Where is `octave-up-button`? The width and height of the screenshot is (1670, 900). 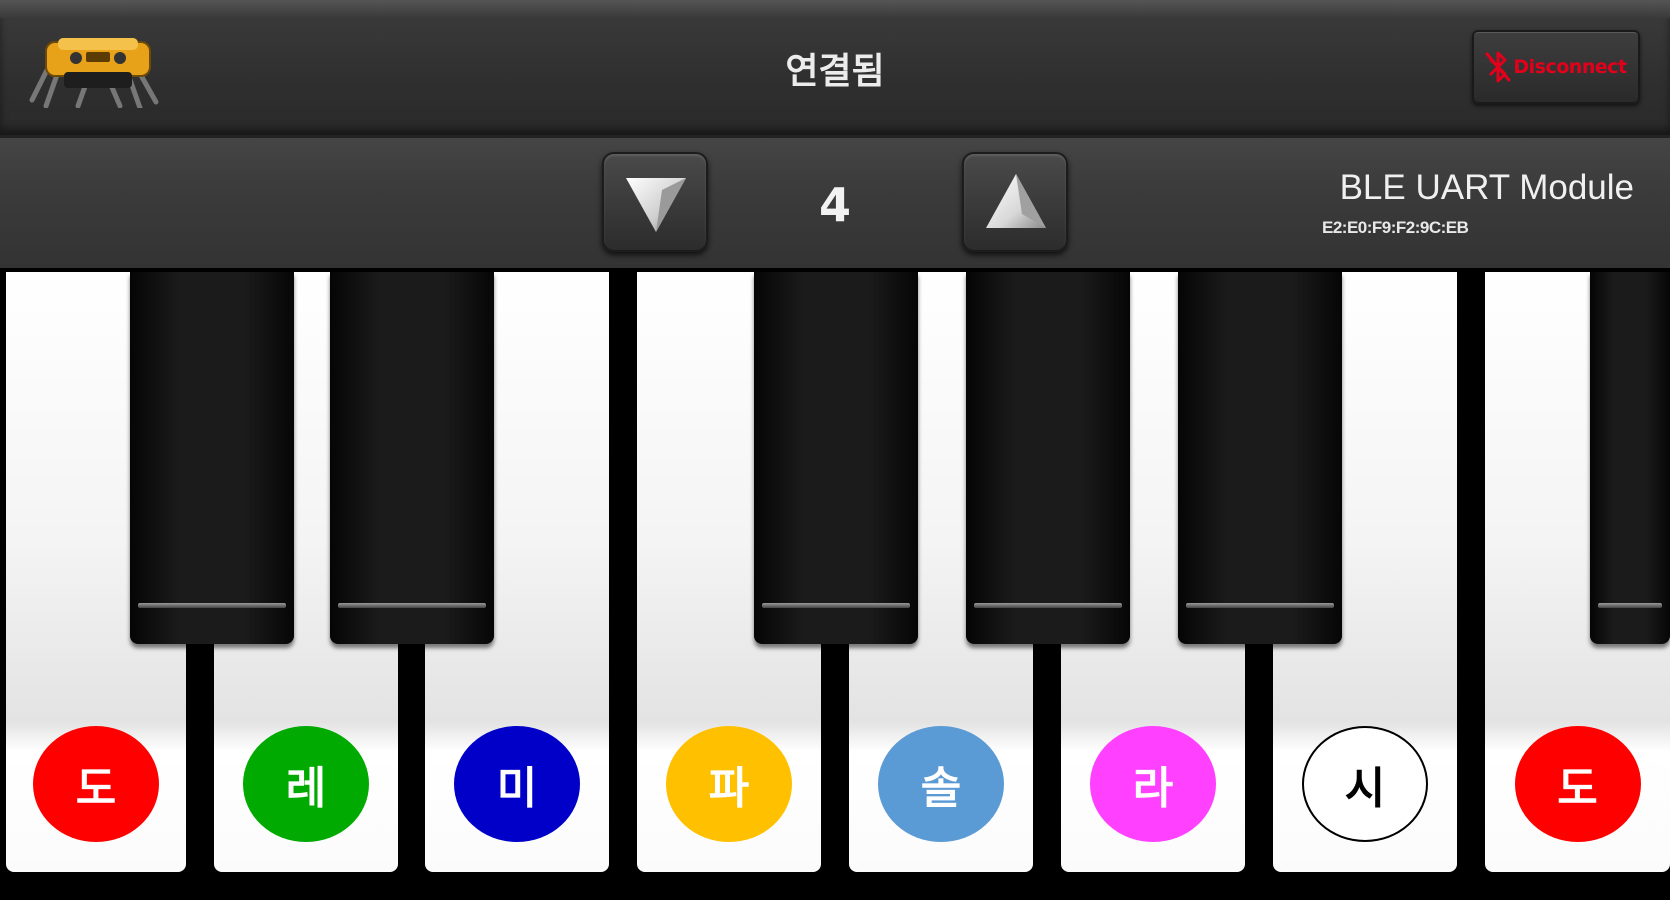
octave-up-button is located at coordinates (1015, 202).